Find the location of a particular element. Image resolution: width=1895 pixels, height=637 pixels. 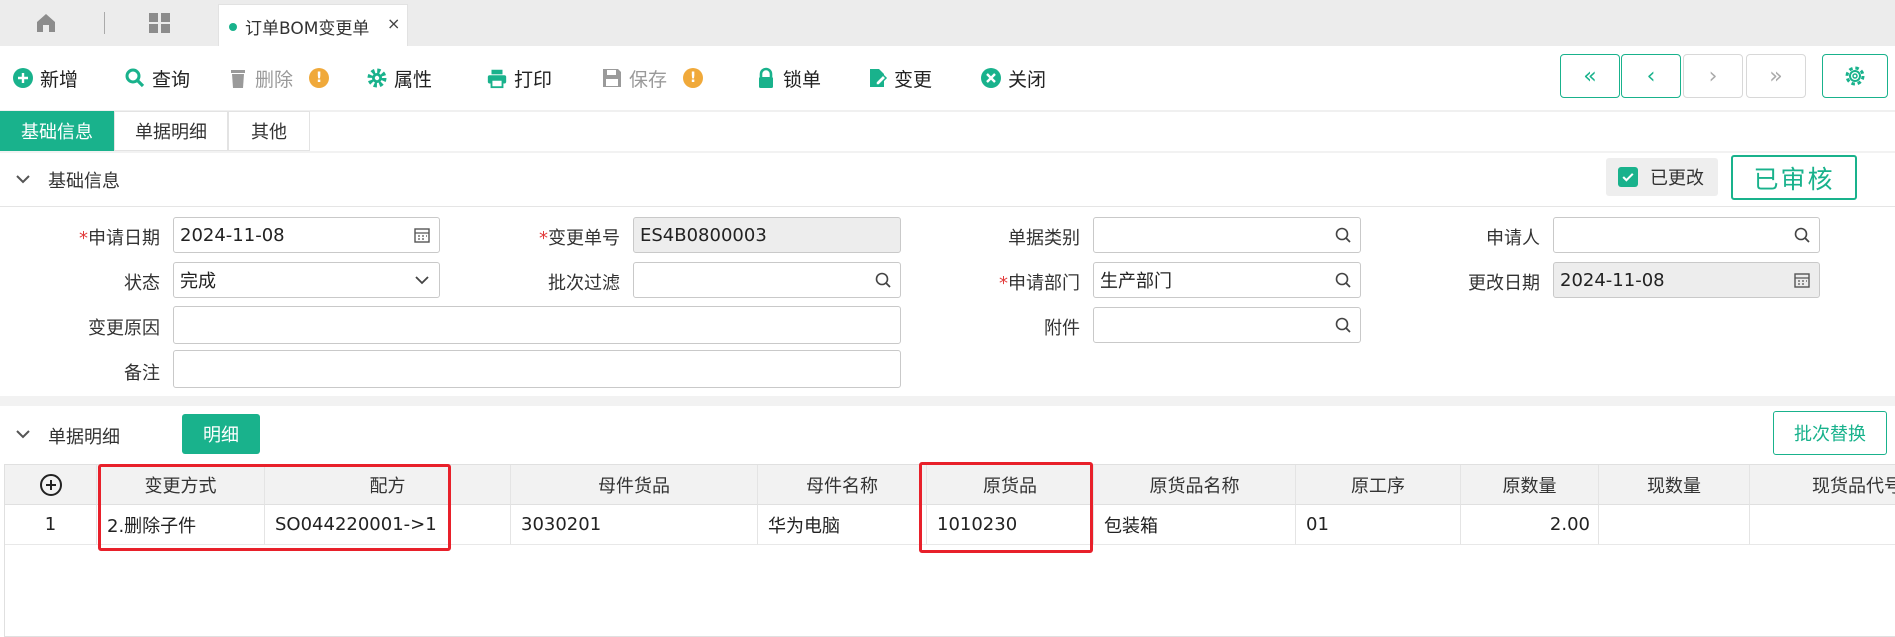

col-header-orig-item-name: 原货品名称 is located at coordinates (1195, 485).